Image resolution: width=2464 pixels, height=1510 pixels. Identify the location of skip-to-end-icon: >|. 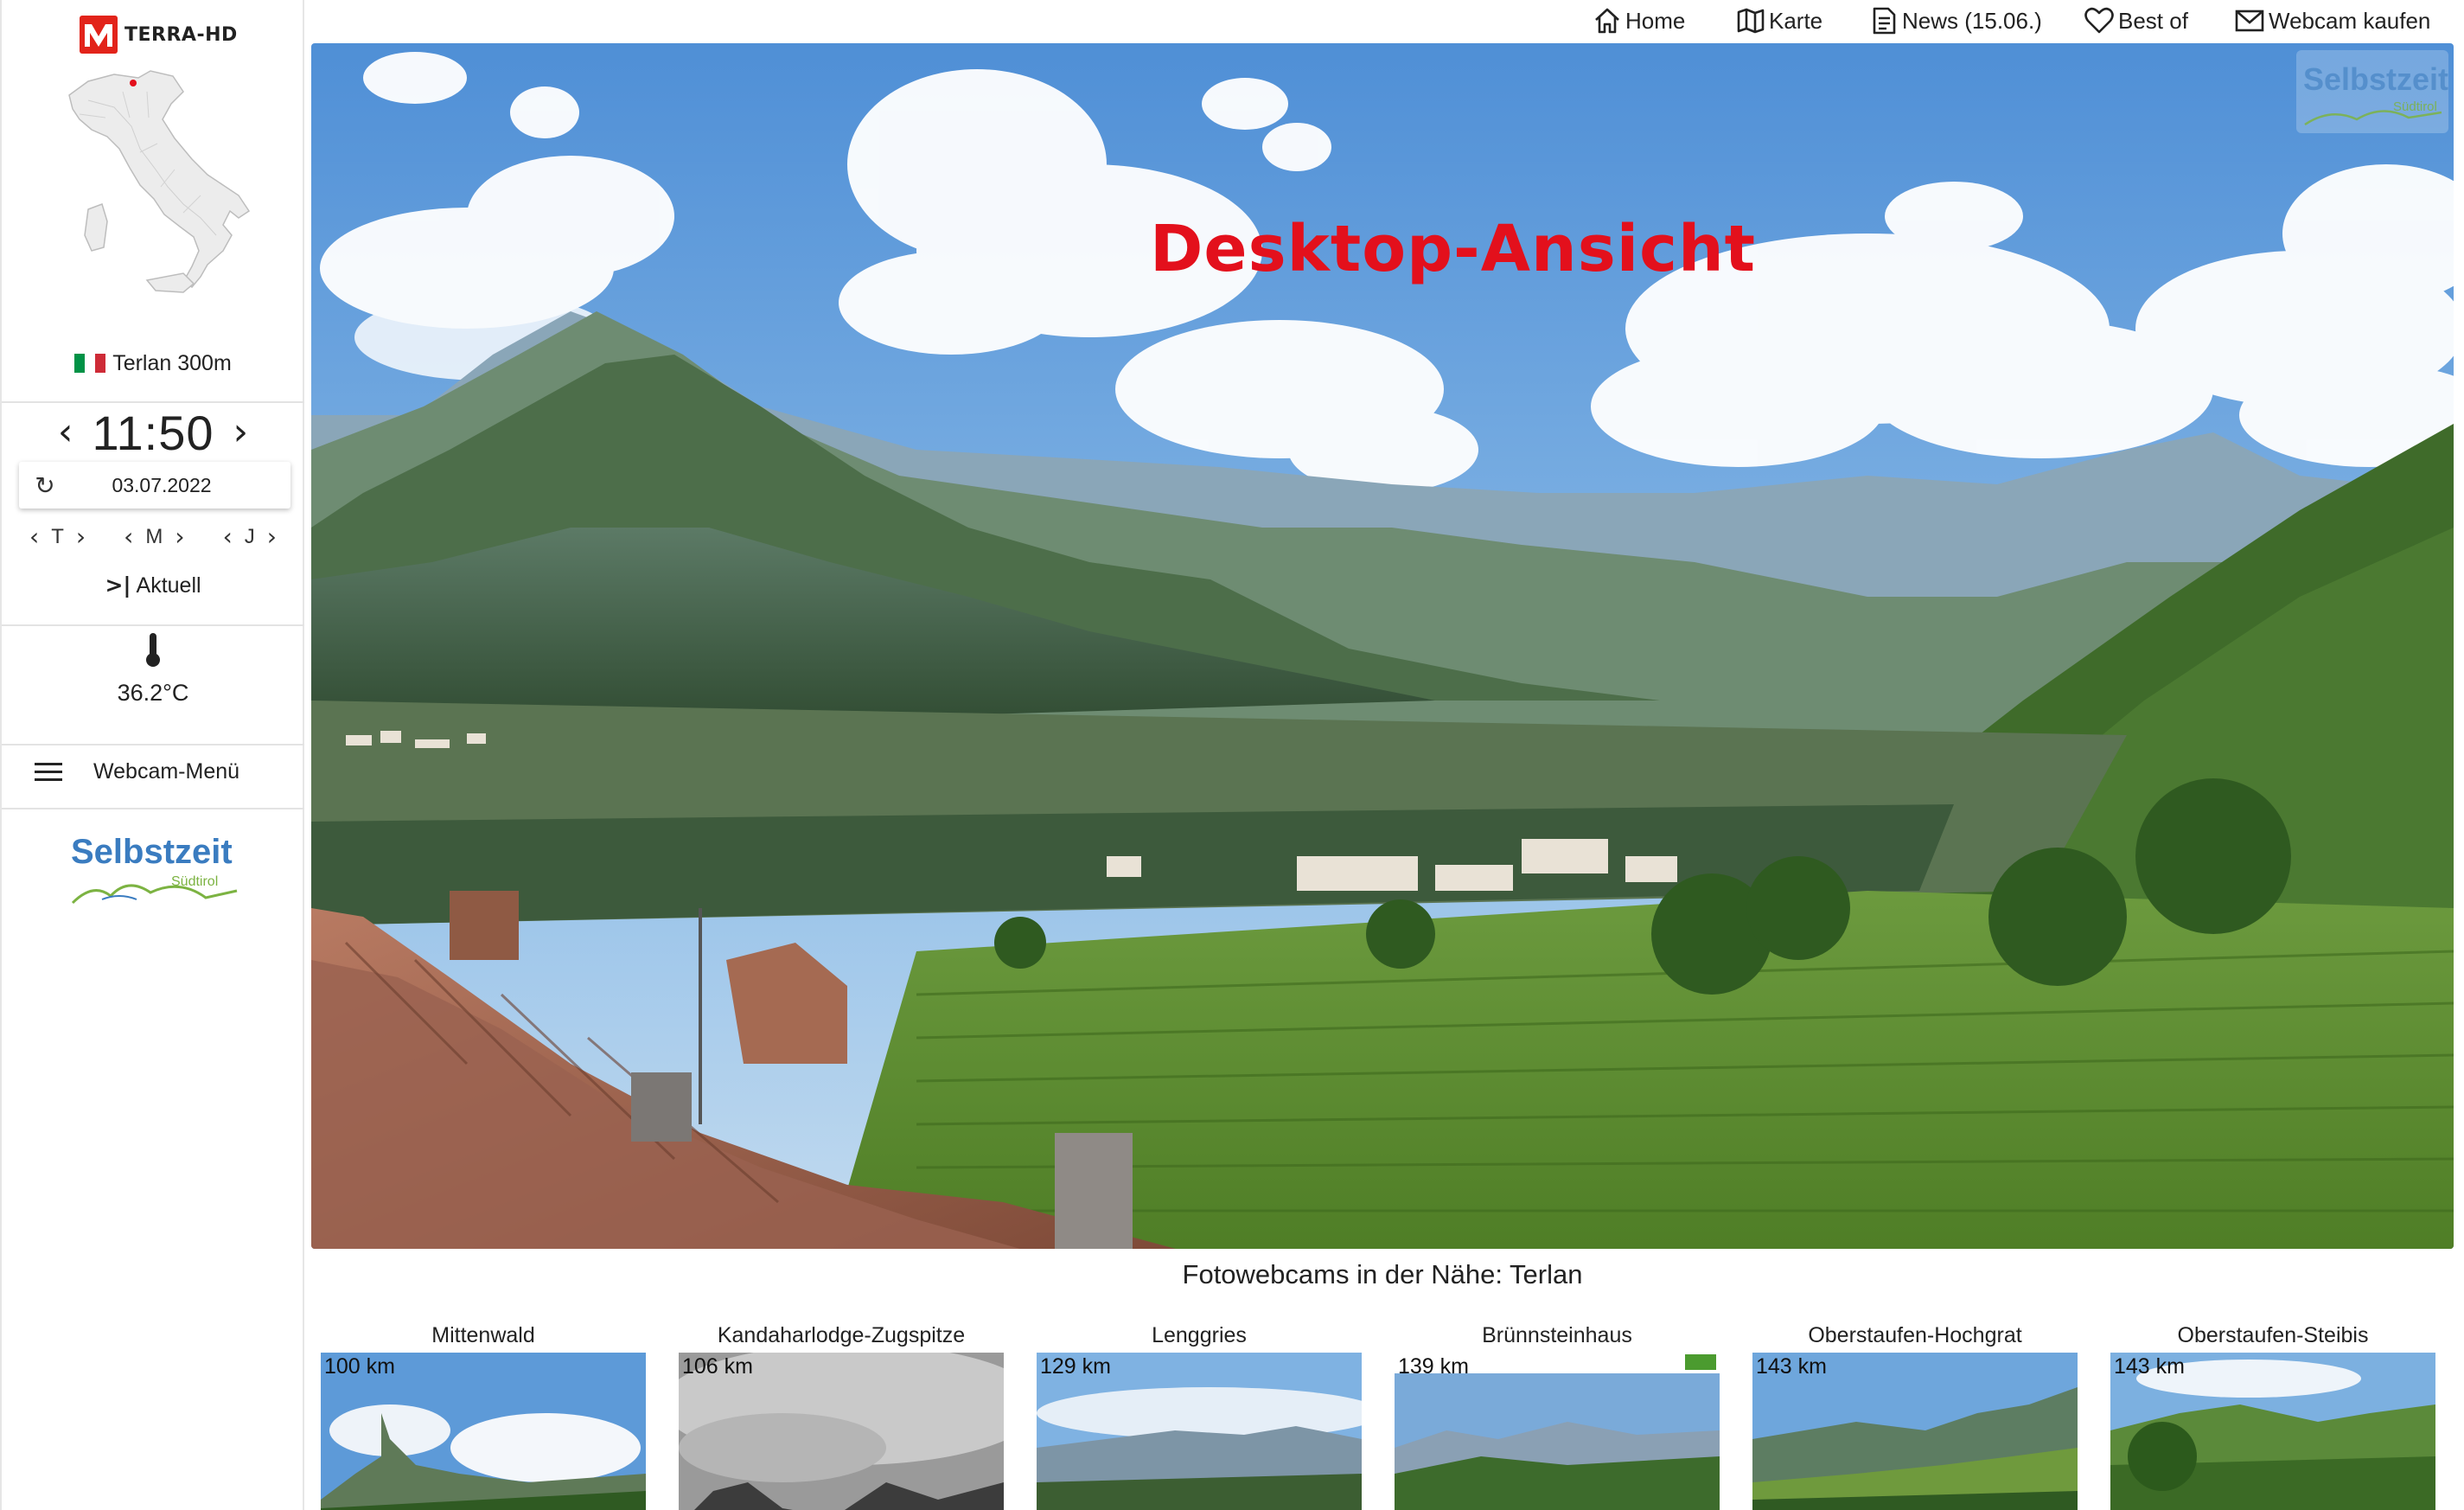
(118, 586).